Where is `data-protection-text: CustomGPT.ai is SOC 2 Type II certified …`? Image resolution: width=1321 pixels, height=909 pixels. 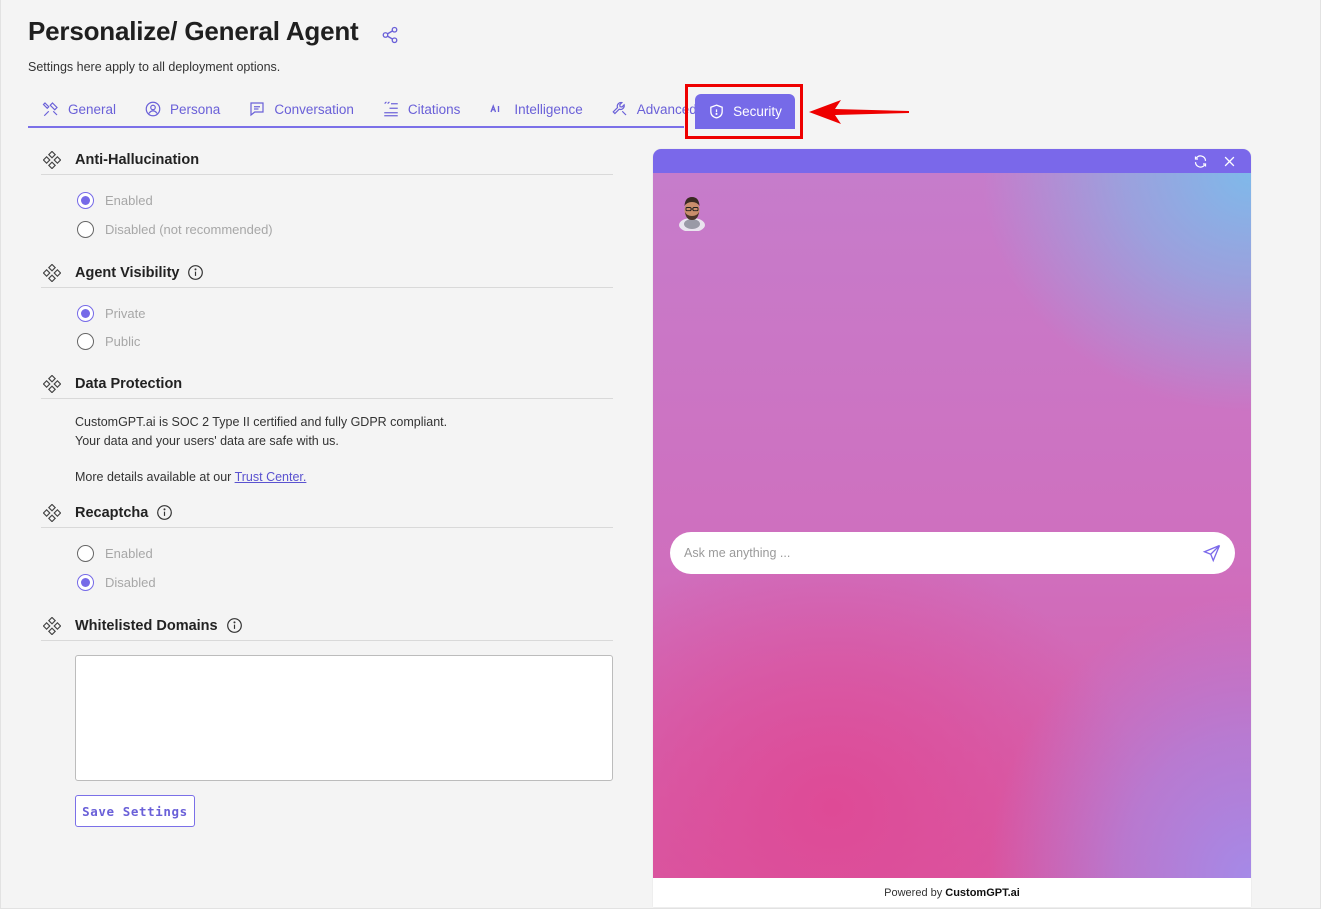
data-protection-text: CustomGPT.ai is SOC 2 Type II certified … is located at coordinates (261, 432).